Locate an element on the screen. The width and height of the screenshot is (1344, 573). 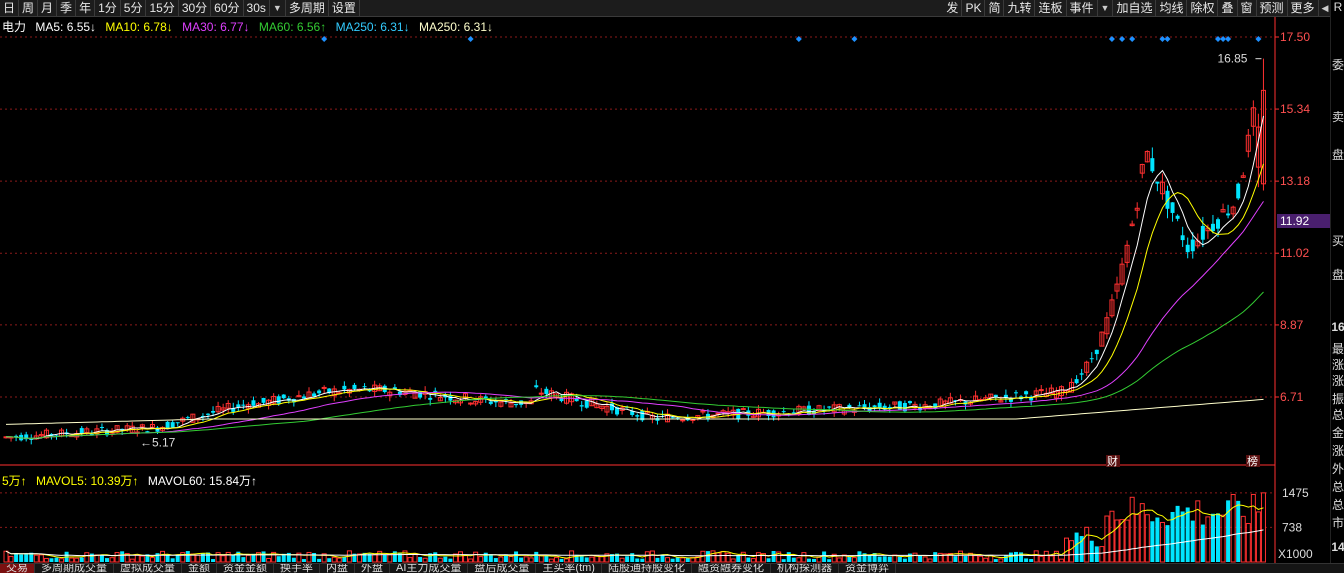
period-tabs: 日周月季年 1分 5分 15分 30分 60分 30s ▼ 多周期 设置 is located at coordinates (180, 8).